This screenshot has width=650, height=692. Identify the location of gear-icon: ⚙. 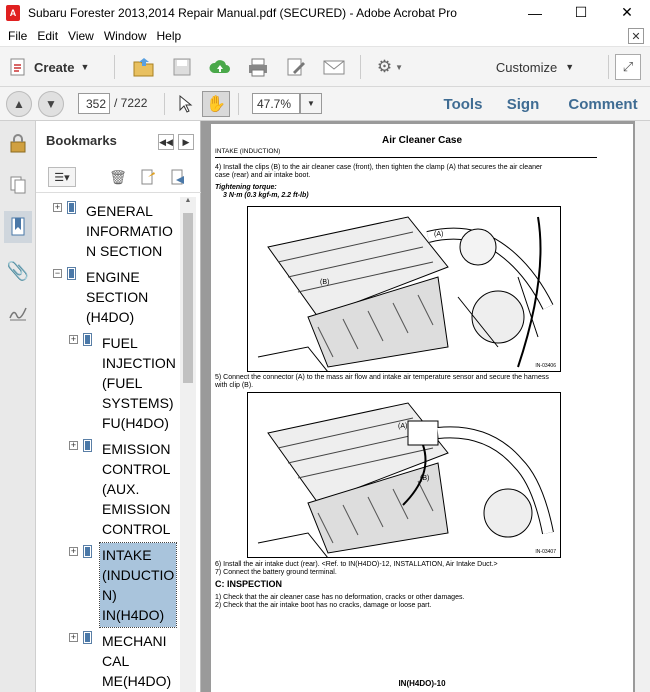
(384, 66).